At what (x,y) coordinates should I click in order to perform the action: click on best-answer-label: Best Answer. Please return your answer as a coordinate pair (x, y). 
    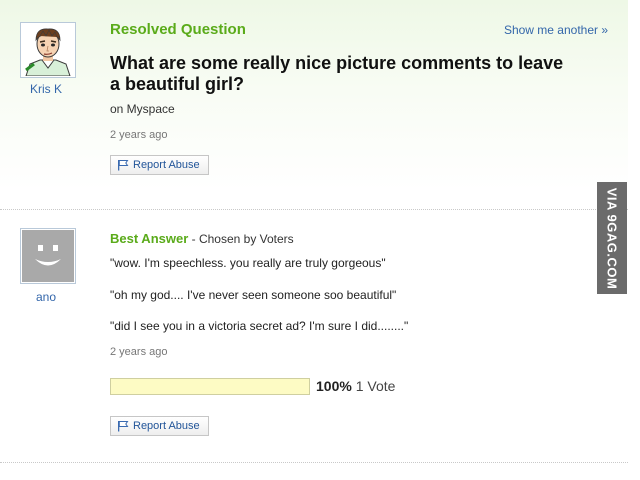
    Looking at the image, I should click on (149, 238).